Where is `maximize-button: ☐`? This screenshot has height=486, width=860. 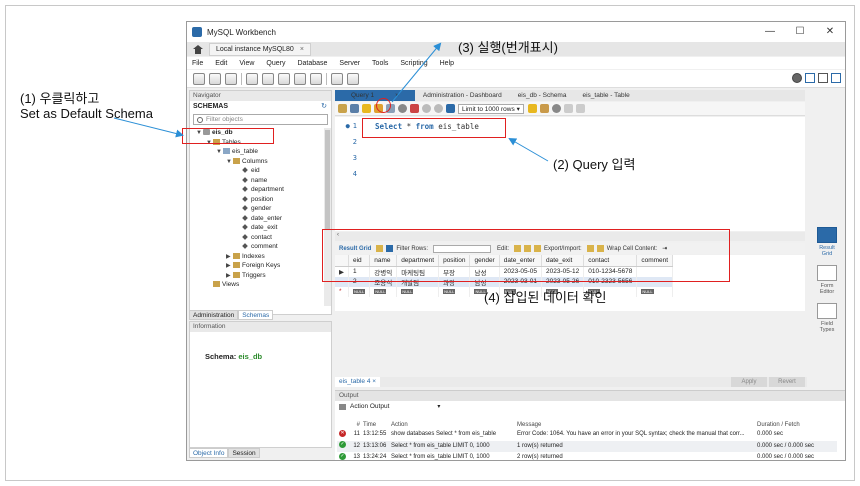 maximize-button: ☐ is located at coordinates (800, 32).